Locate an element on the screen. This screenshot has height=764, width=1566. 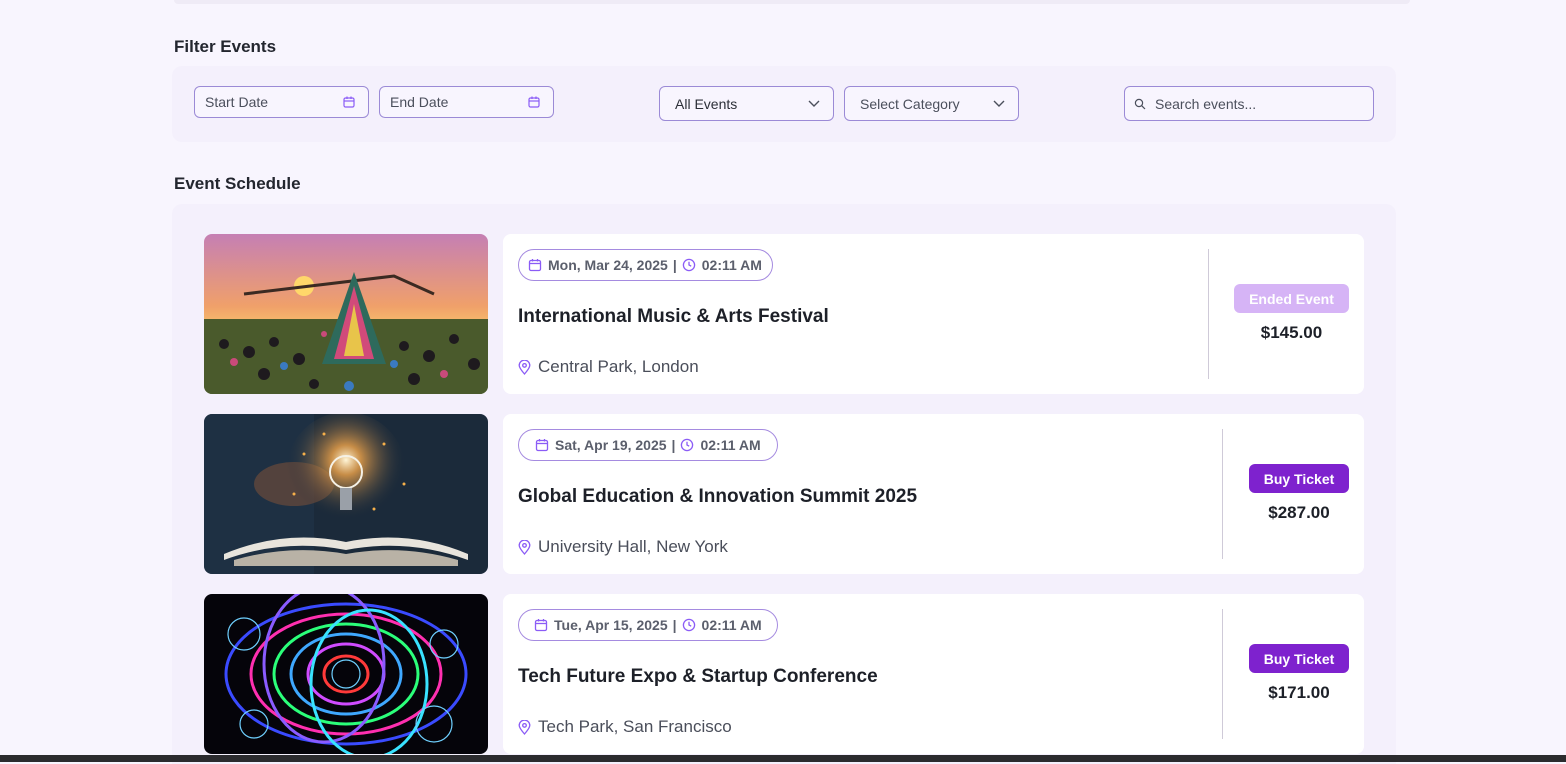
event-location: Tech Park, San Francisco is located at coordinates (625, 727).